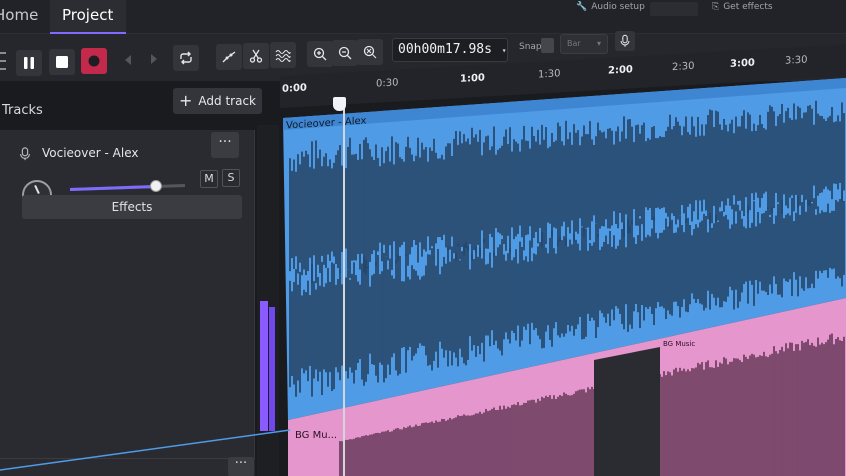  I want to click on playhead-handle, so click(339, 104).